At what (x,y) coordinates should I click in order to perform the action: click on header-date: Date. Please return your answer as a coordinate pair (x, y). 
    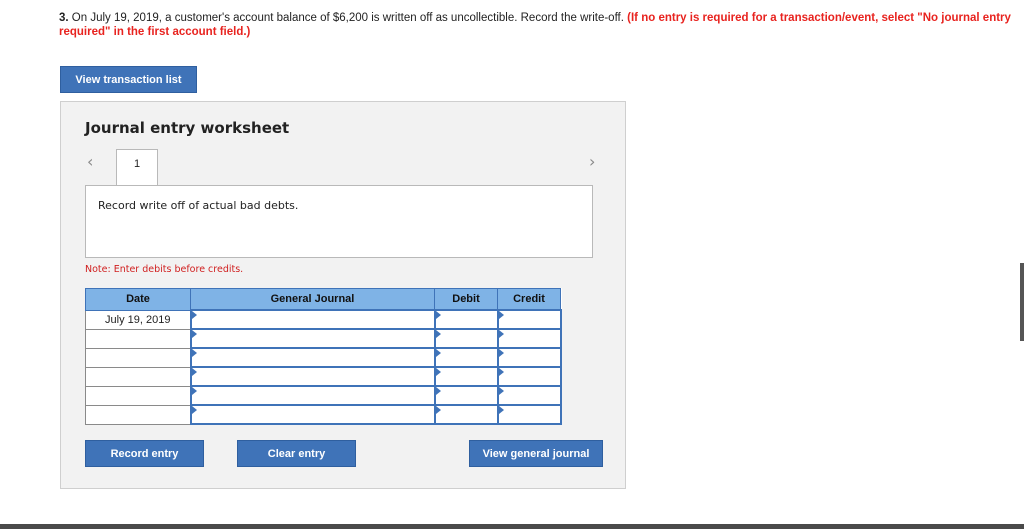
    Looking at the image, I should click on (138, 299).